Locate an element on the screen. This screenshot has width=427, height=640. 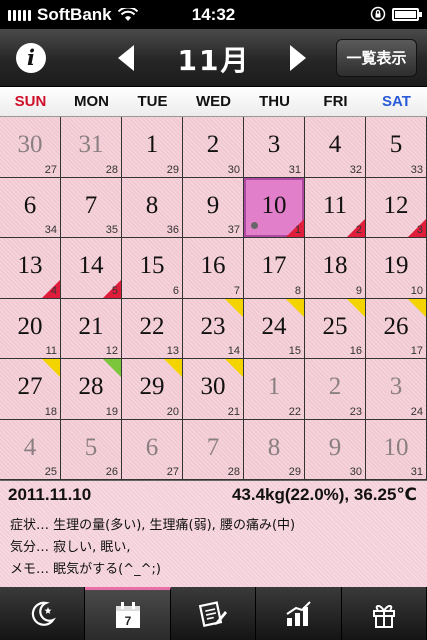
calendar-day-cell: 14 5 is located at coordinates (91, 268).